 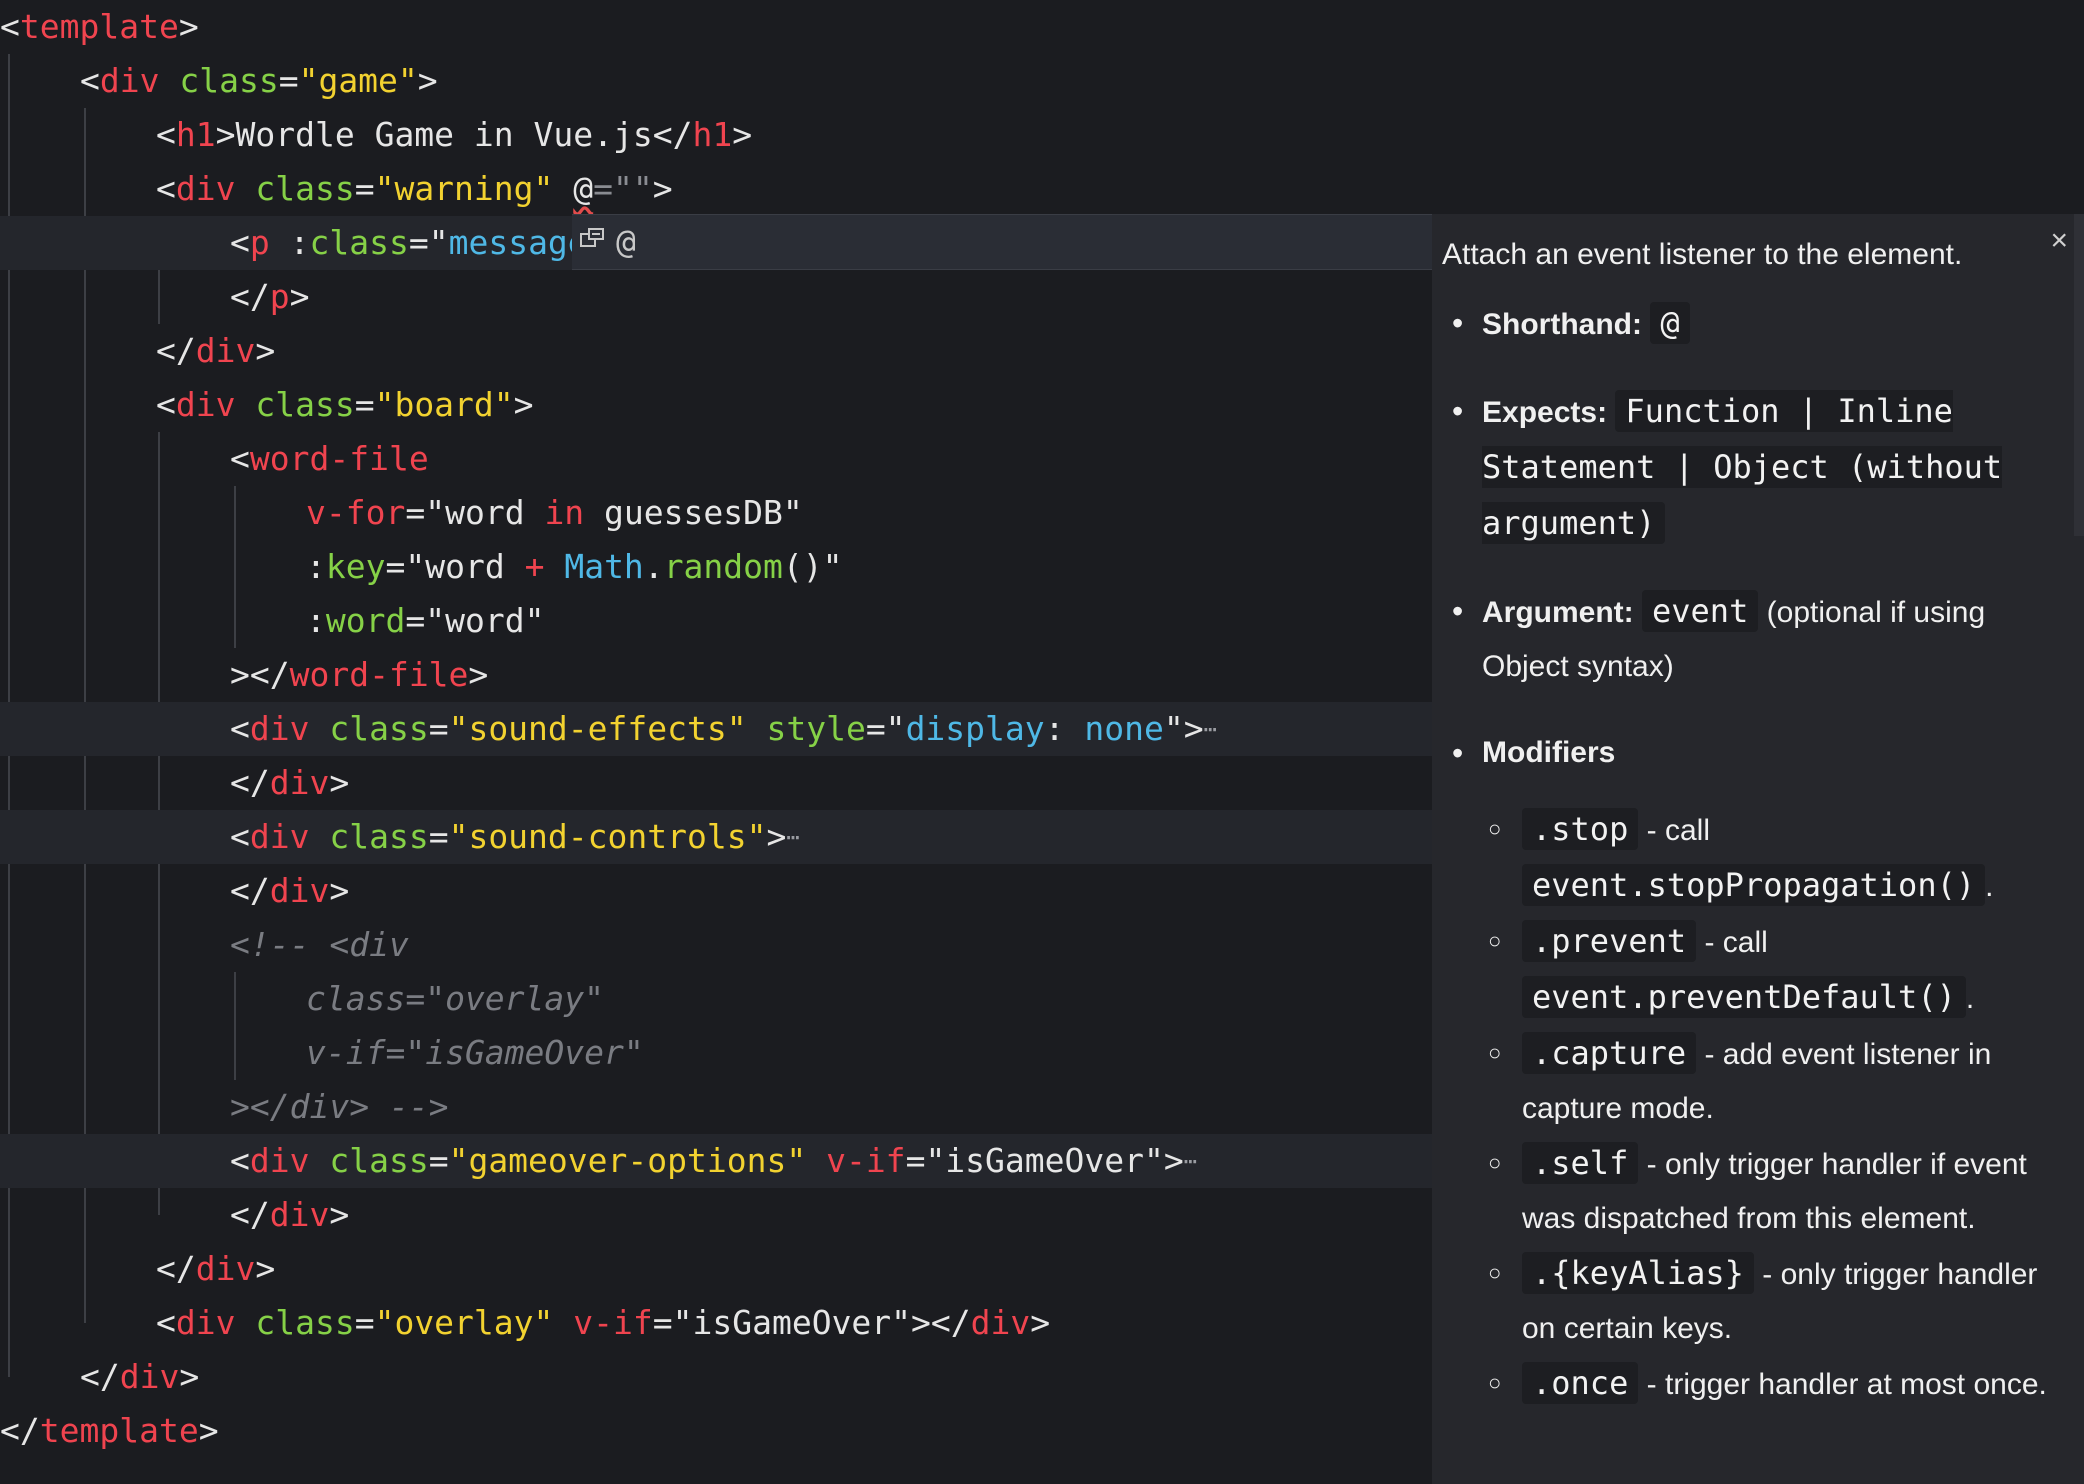 I want to click on modifier-item: .stop - call event.stopPropagation()., so click(x=1780, y=858).